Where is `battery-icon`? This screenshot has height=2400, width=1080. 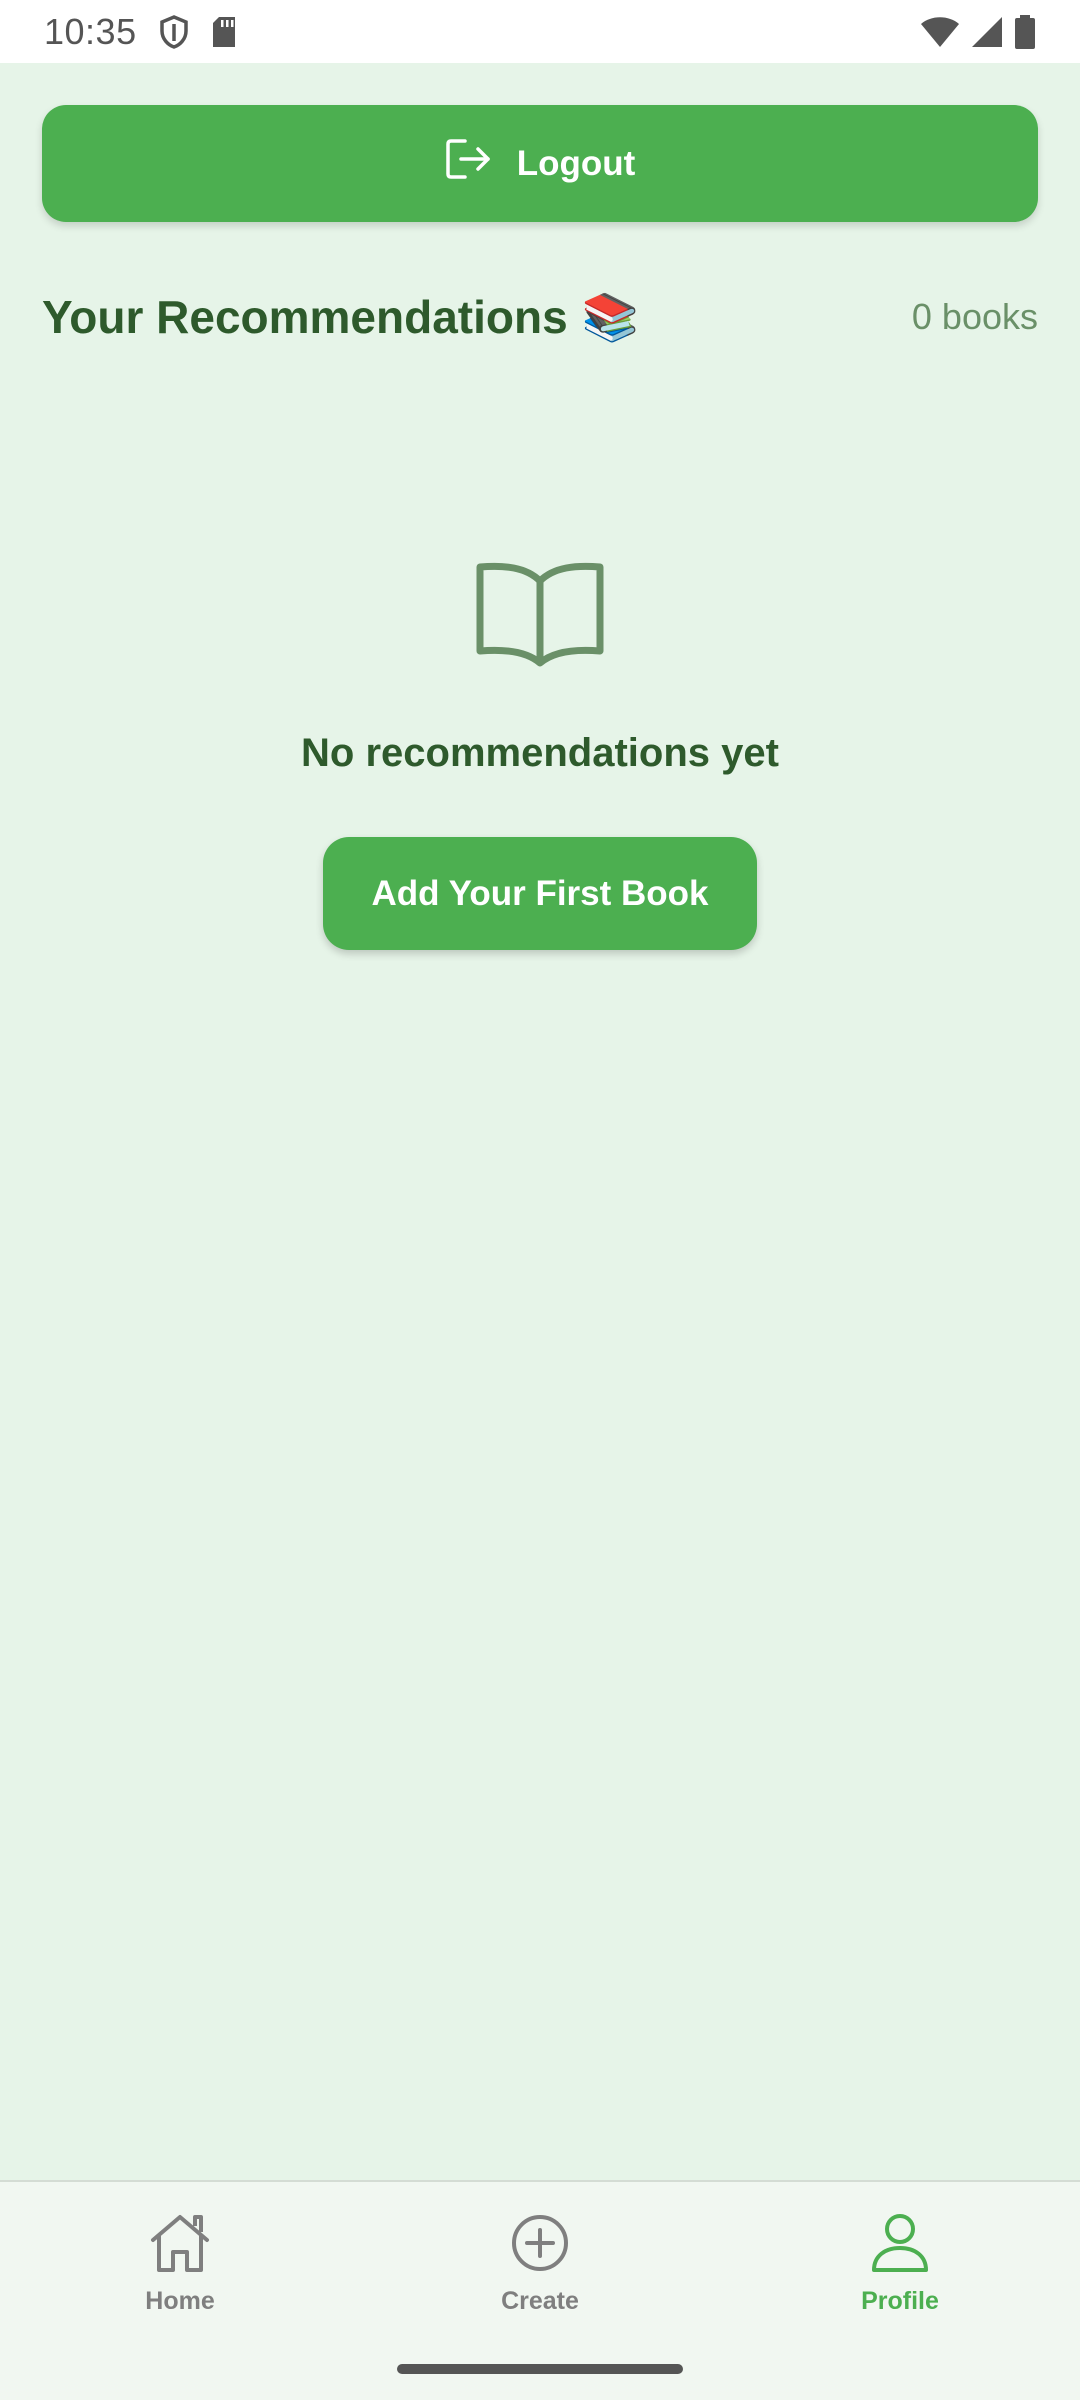
battery-icon is located at coordinates (1025, 31).